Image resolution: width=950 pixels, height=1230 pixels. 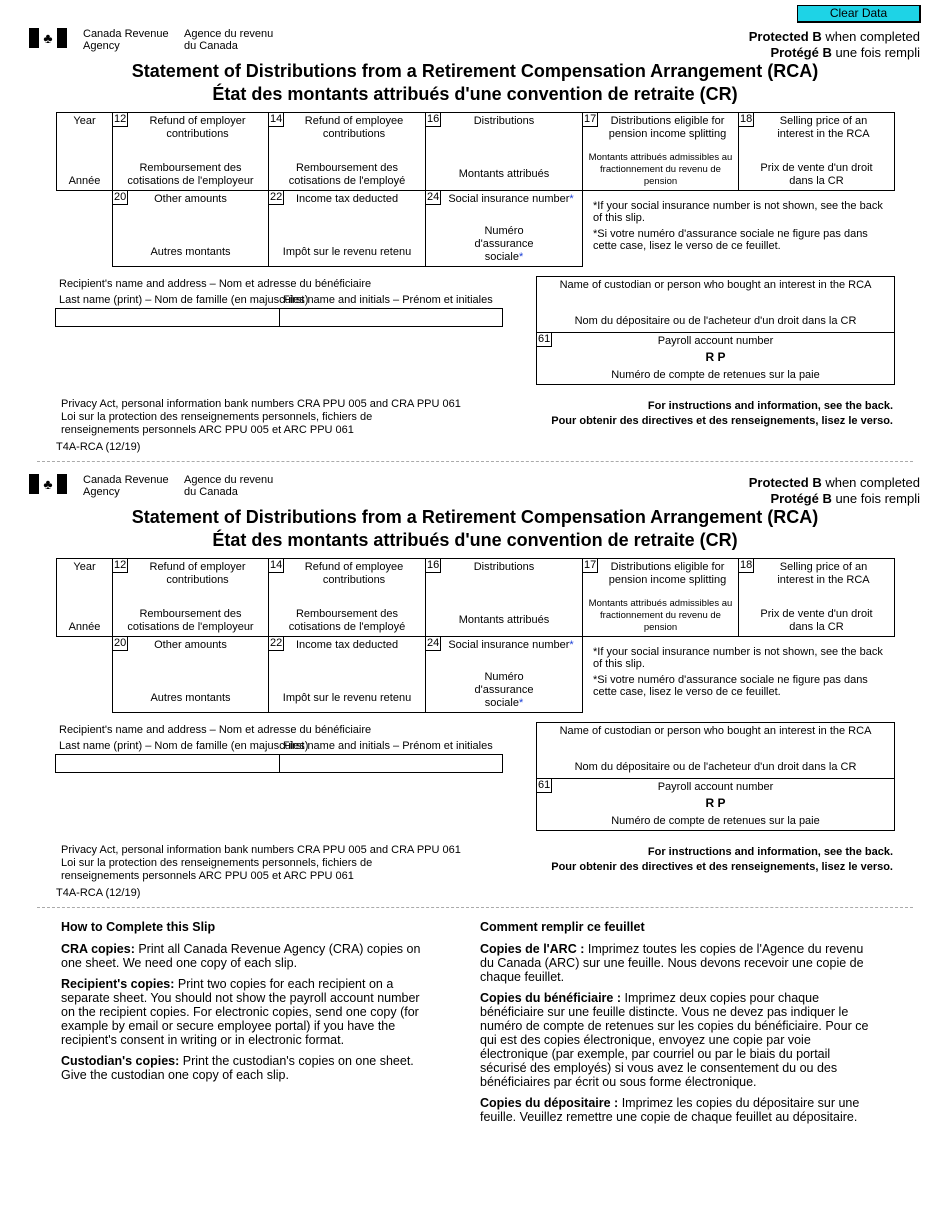 I want to click on how-to-title-fr: Comment remplir ce feuillet, so click(x=562, y=927).